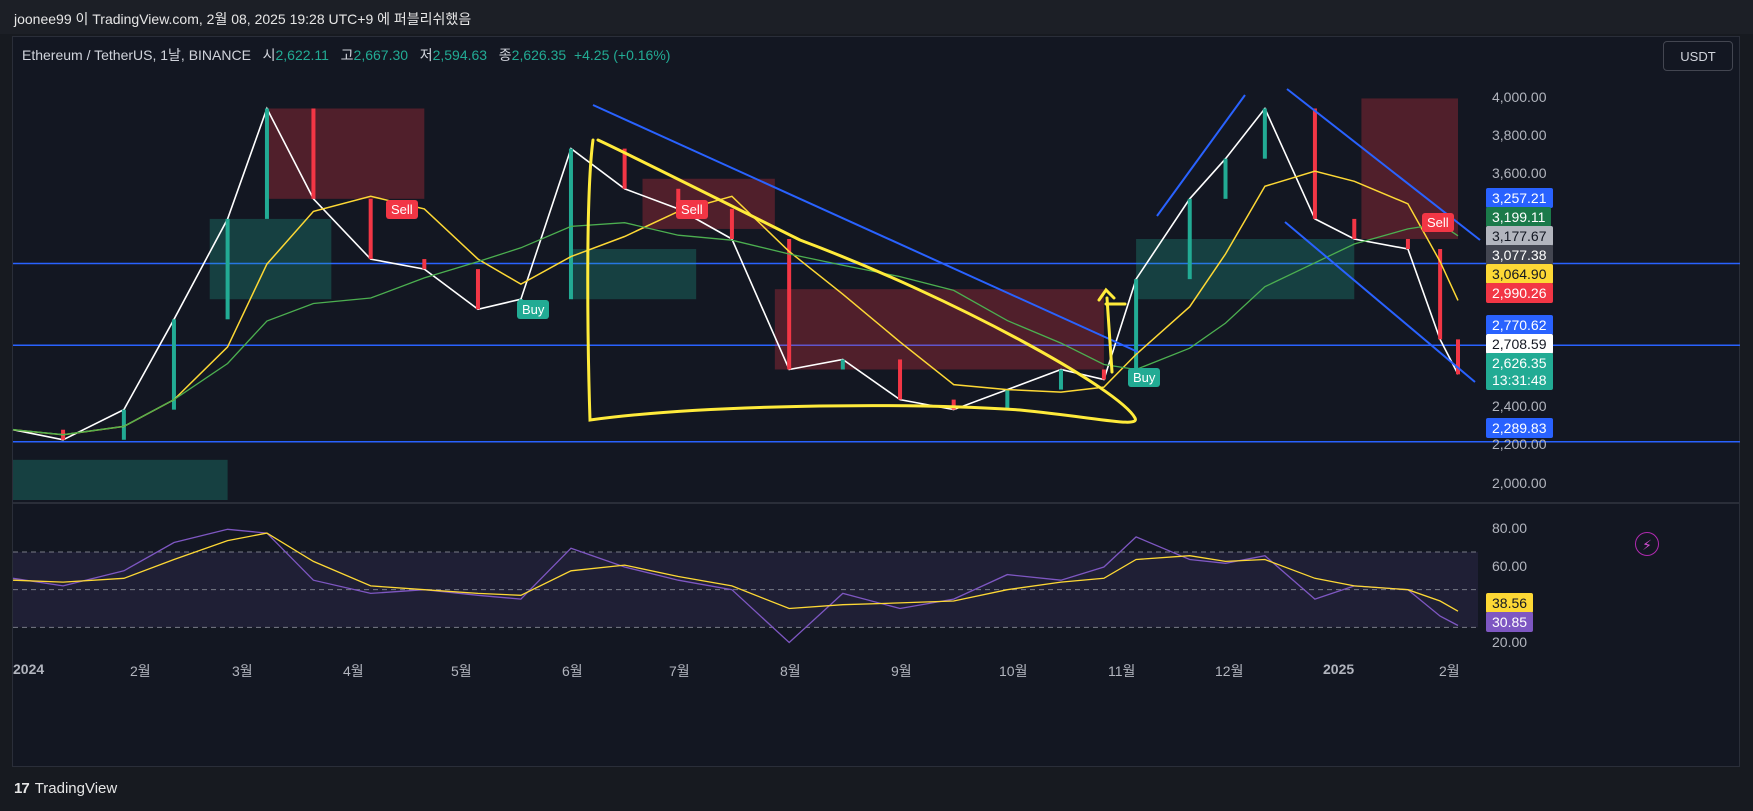  Describe the element at coordinates (1519, 97) in the screenshot. I see `price-axis-label: 4,000.00` at that location.